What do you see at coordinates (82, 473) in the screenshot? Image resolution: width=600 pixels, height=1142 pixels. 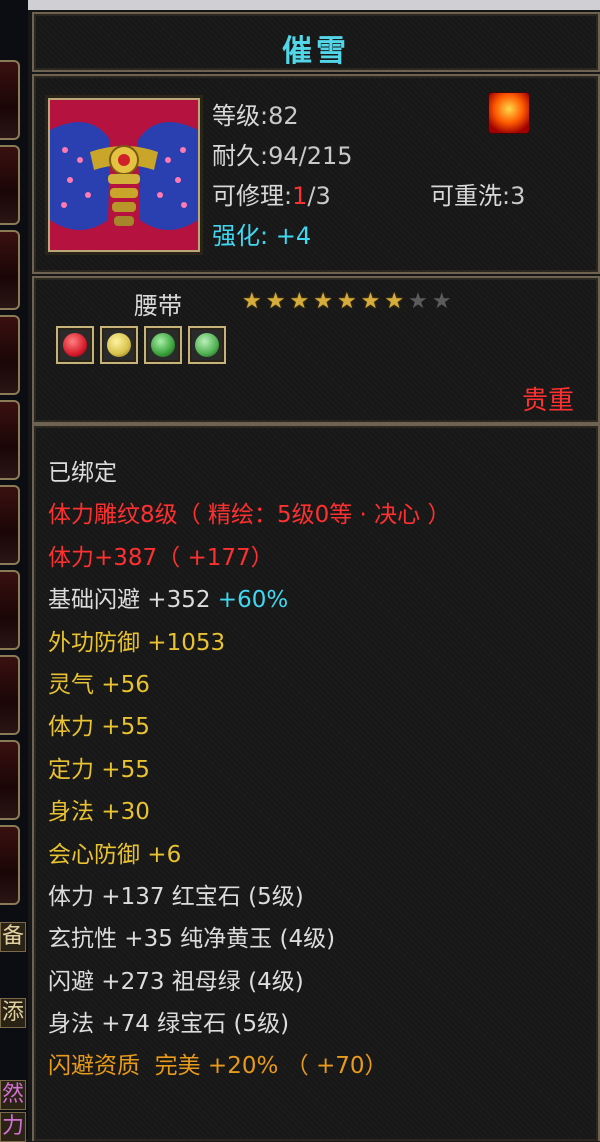 I see `bound-status: 已绑定` at bounding box center [82, 473].